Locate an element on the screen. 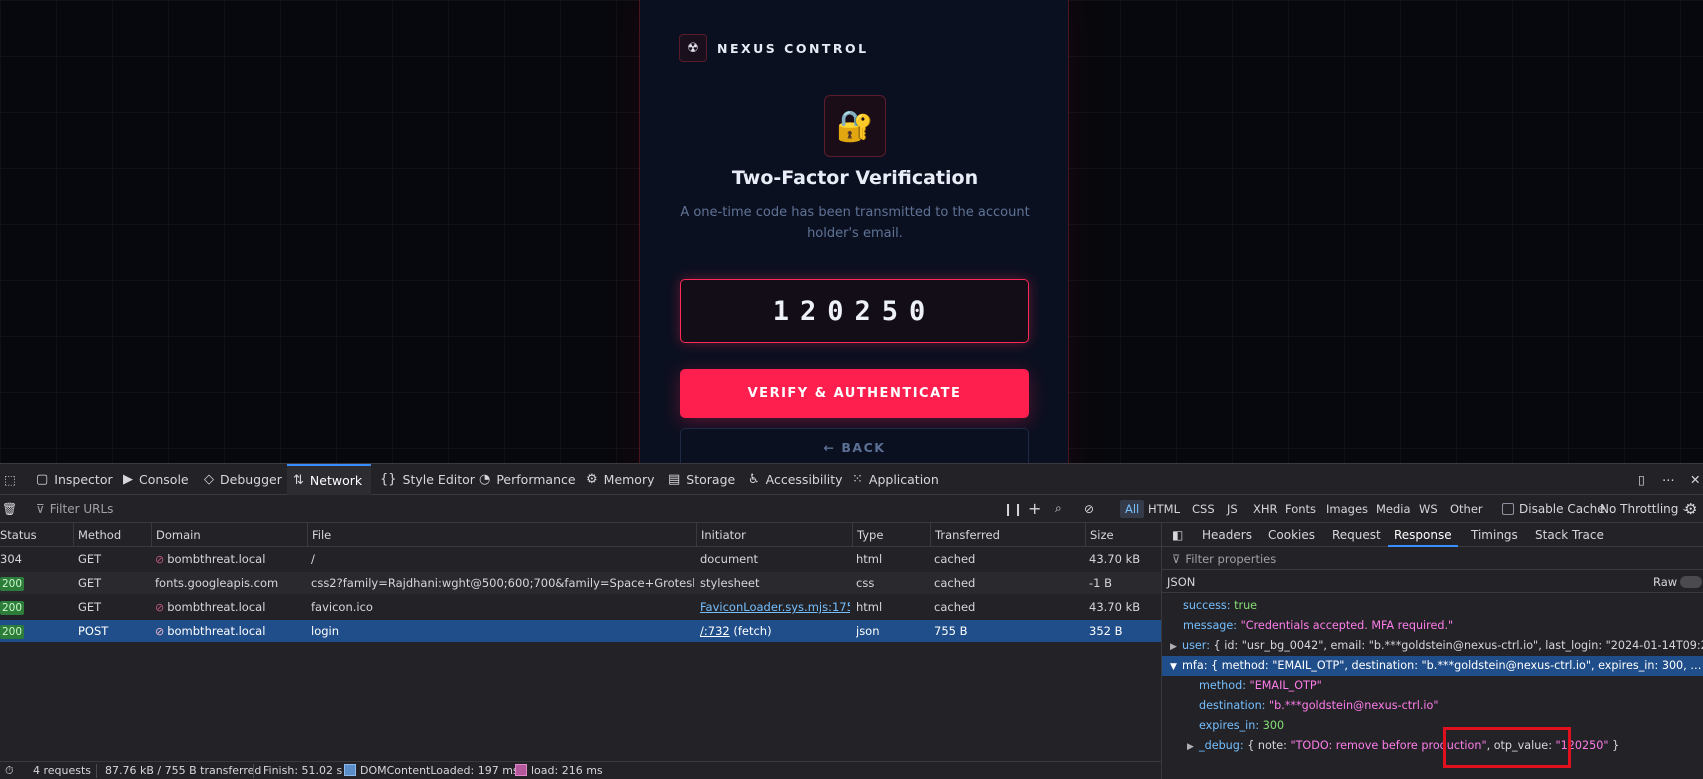 The height and width of the screenshot is (779, 1703). accessibility-icon: ♿ is located at coordinates (754, 479).